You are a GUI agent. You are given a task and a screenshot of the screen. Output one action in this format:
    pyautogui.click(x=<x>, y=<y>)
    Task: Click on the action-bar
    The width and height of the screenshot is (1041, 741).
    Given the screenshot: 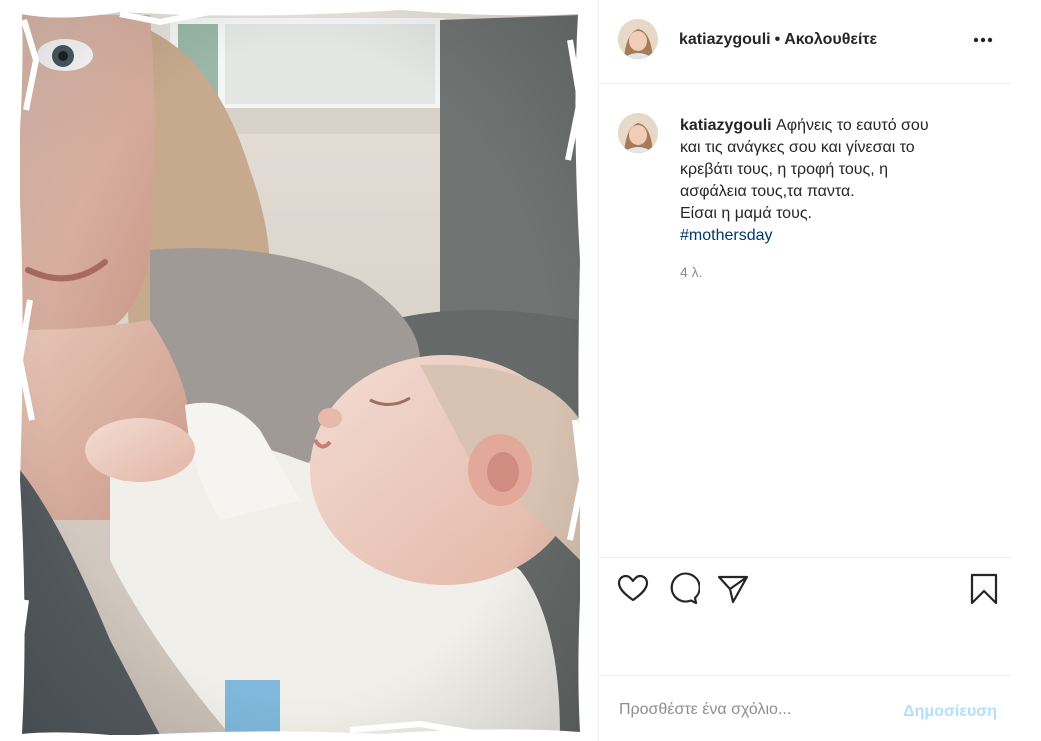 What is the action you would take?
    pyautogui.click(x=805, y=588)
    